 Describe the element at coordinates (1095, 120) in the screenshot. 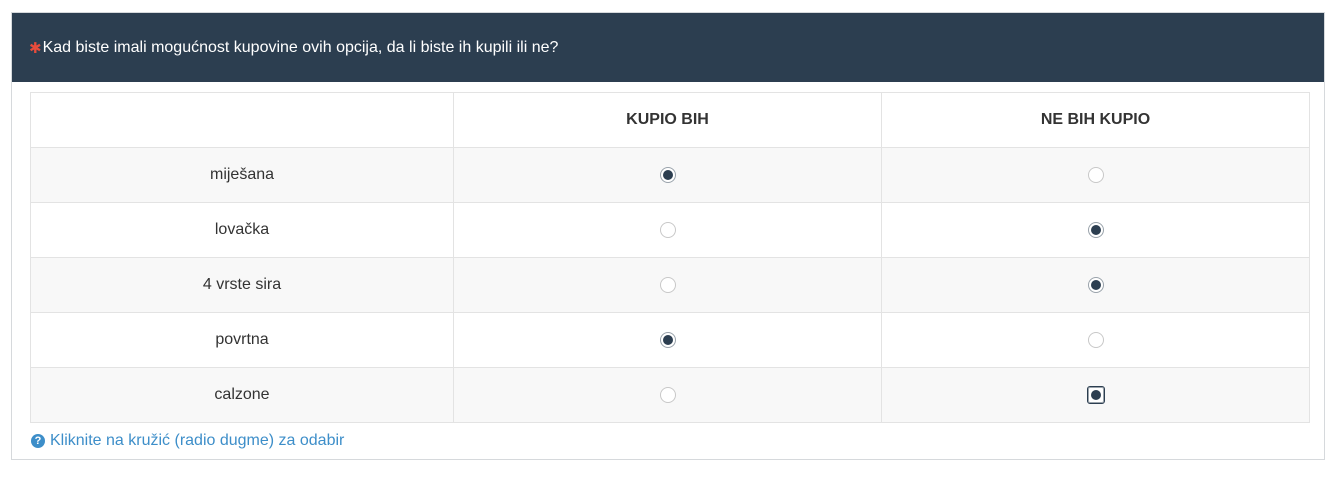

I see `column-header-ne-bih-kupio: NE BIH KUPIO` at that location.